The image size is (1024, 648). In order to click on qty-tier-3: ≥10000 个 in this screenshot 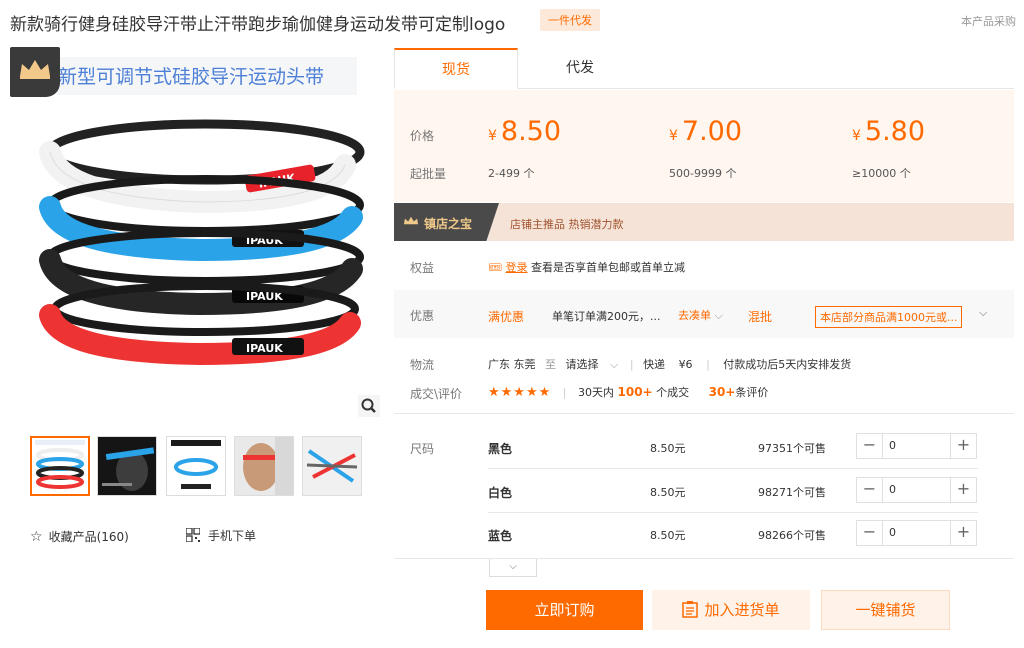, I will do `click(881, 173)`.